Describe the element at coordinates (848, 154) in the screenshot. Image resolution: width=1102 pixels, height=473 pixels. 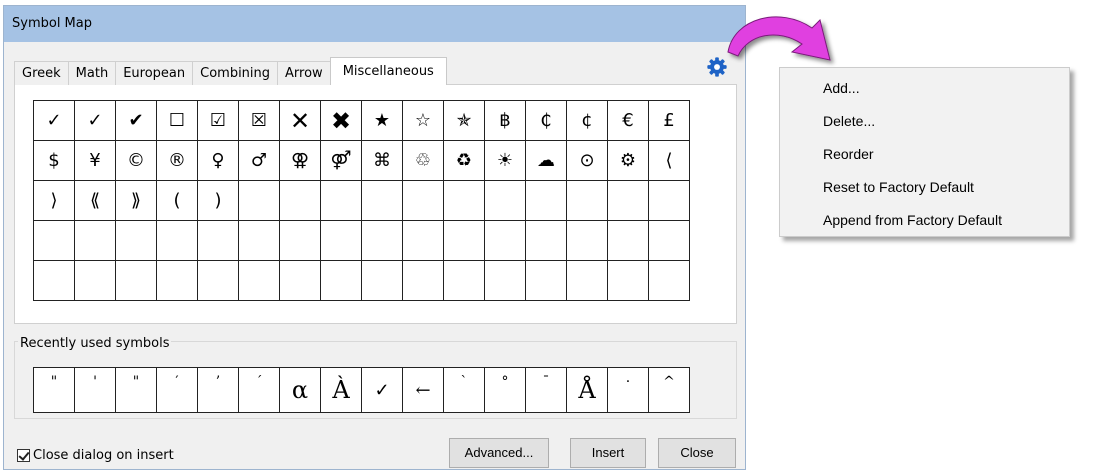
I see `menu-item-reorder: Reorder` at that location.